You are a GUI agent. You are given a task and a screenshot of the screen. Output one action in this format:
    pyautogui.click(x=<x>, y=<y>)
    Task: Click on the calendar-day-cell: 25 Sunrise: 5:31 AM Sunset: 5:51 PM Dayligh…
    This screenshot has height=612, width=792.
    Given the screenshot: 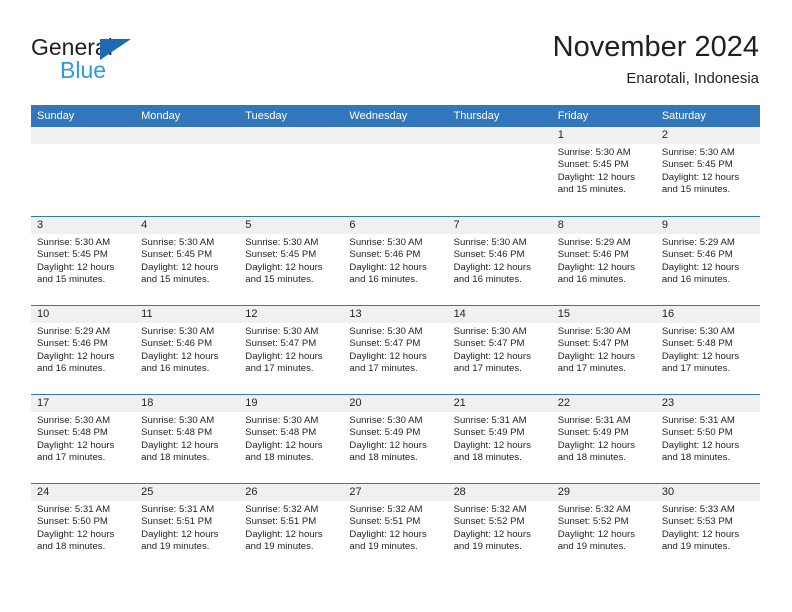 What is the action you would take?
    pyautogui.click(x=187, y=528)
    